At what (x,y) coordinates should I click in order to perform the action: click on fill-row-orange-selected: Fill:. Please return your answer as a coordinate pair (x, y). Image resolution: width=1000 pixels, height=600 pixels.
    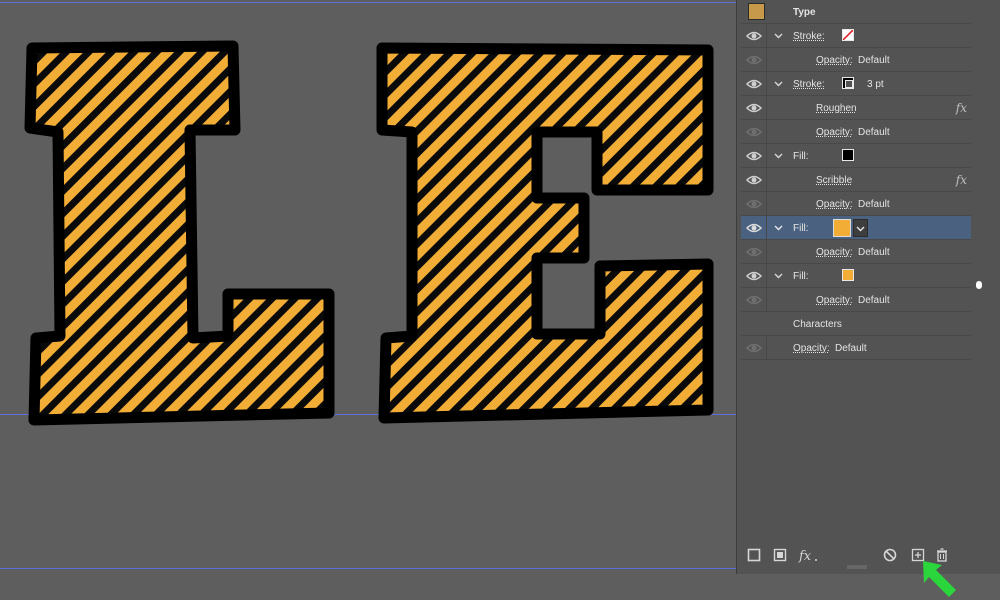
    Looking at the image, I should click on (856, 228).